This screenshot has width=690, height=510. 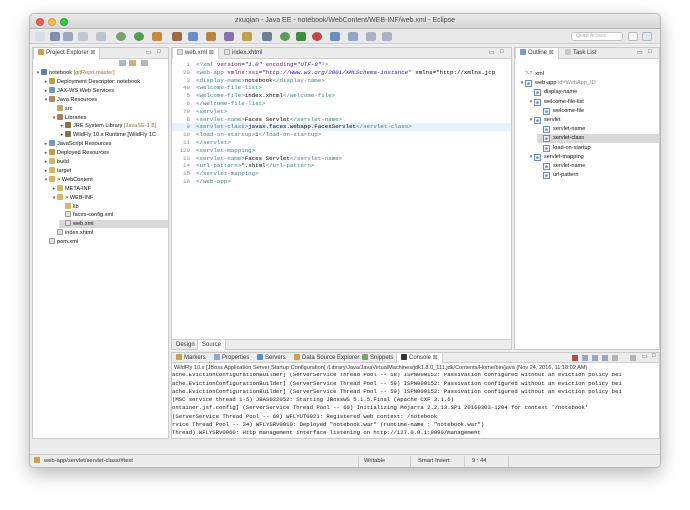 I want to click on tree-item: ▸ WildFly 10.x Runtime [WildFly 1C, so click(x=113, y=135).